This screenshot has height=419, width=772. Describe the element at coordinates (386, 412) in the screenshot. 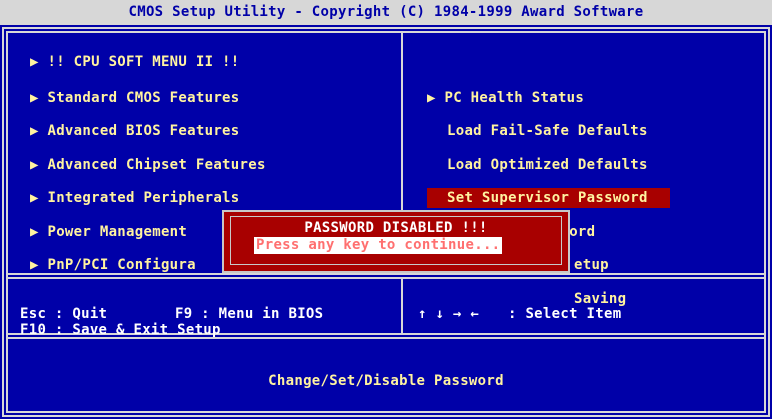

I see `border-bottom-inner` at that location.